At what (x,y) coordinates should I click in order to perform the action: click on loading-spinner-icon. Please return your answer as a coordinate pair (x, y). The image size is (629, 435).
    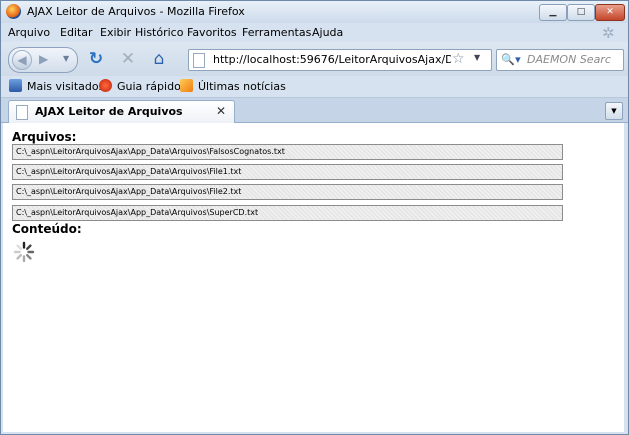
    Looking at the image, I should click on (24, 252).